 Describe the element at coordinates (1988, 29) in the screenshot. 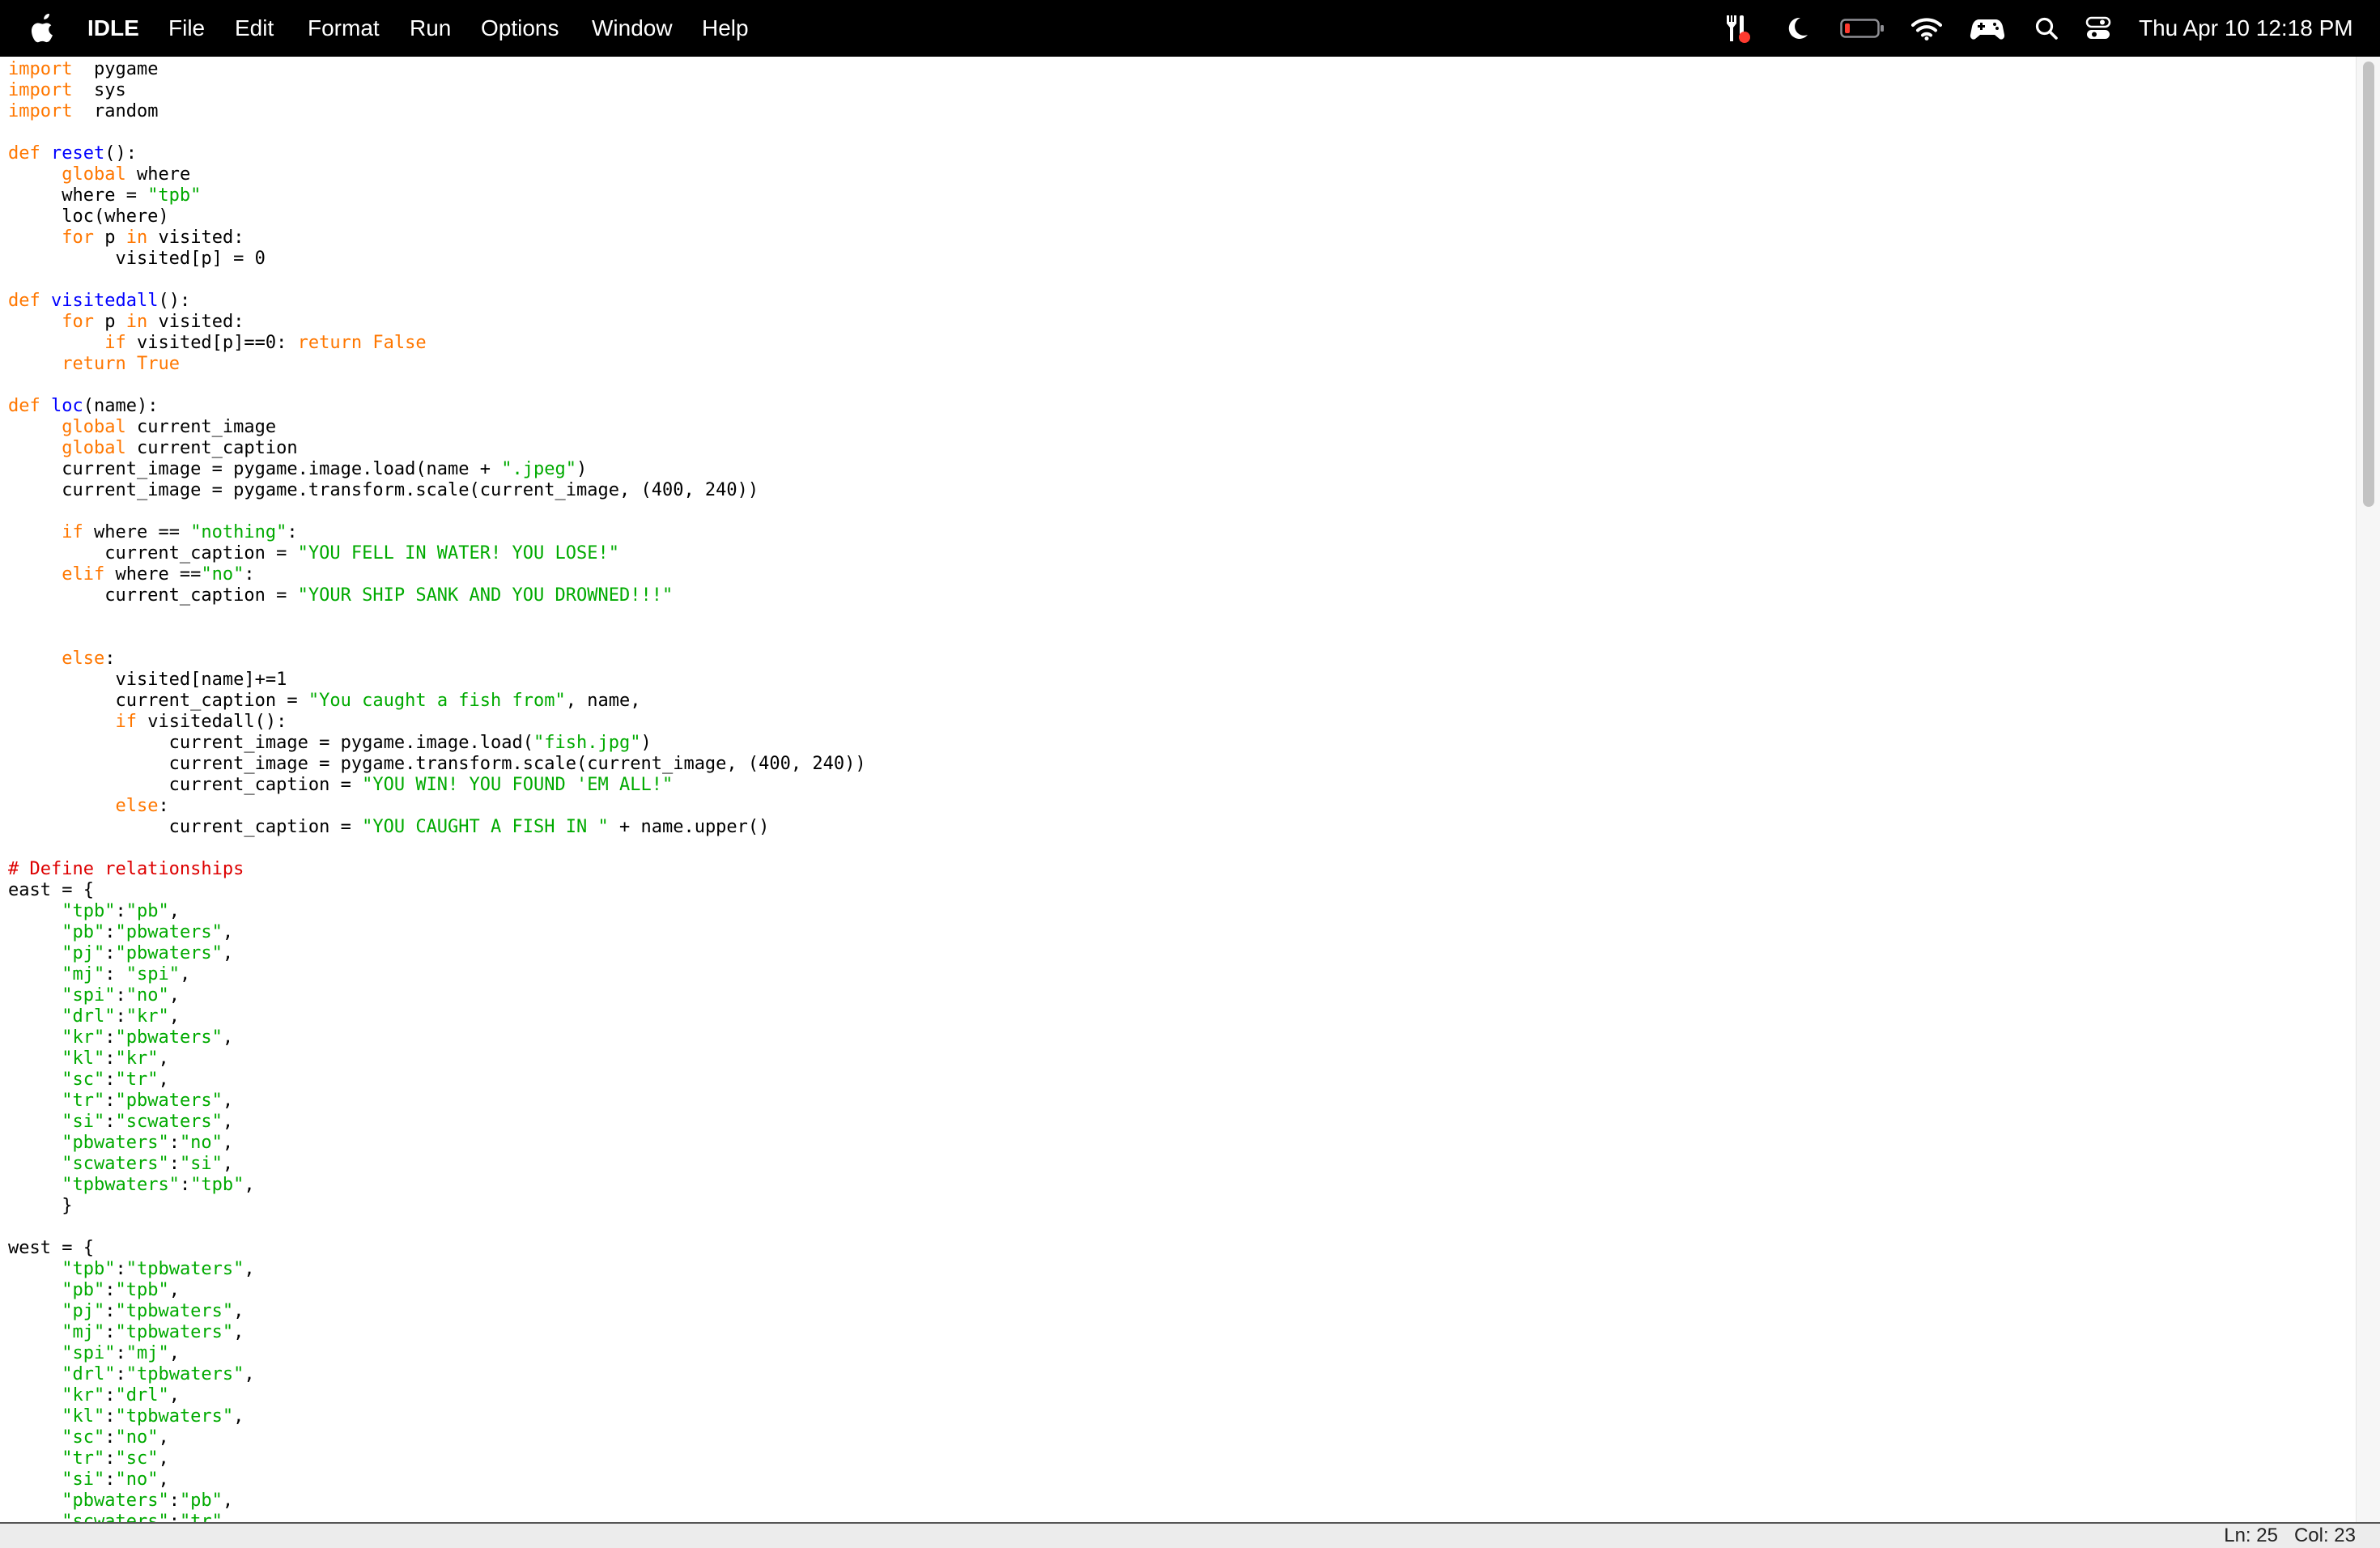

I see `game-controller-icon` at that location.